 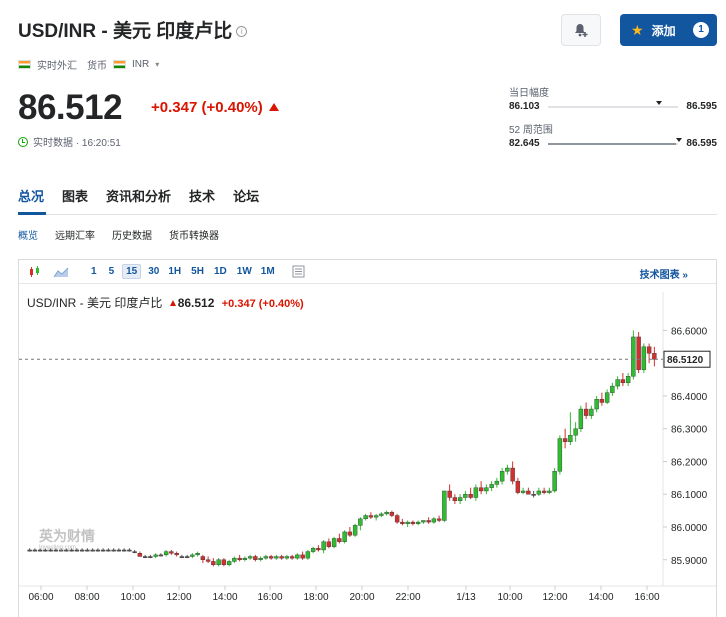 I want to click on x-tick-label: 22:00, so click(x=407, y=597).